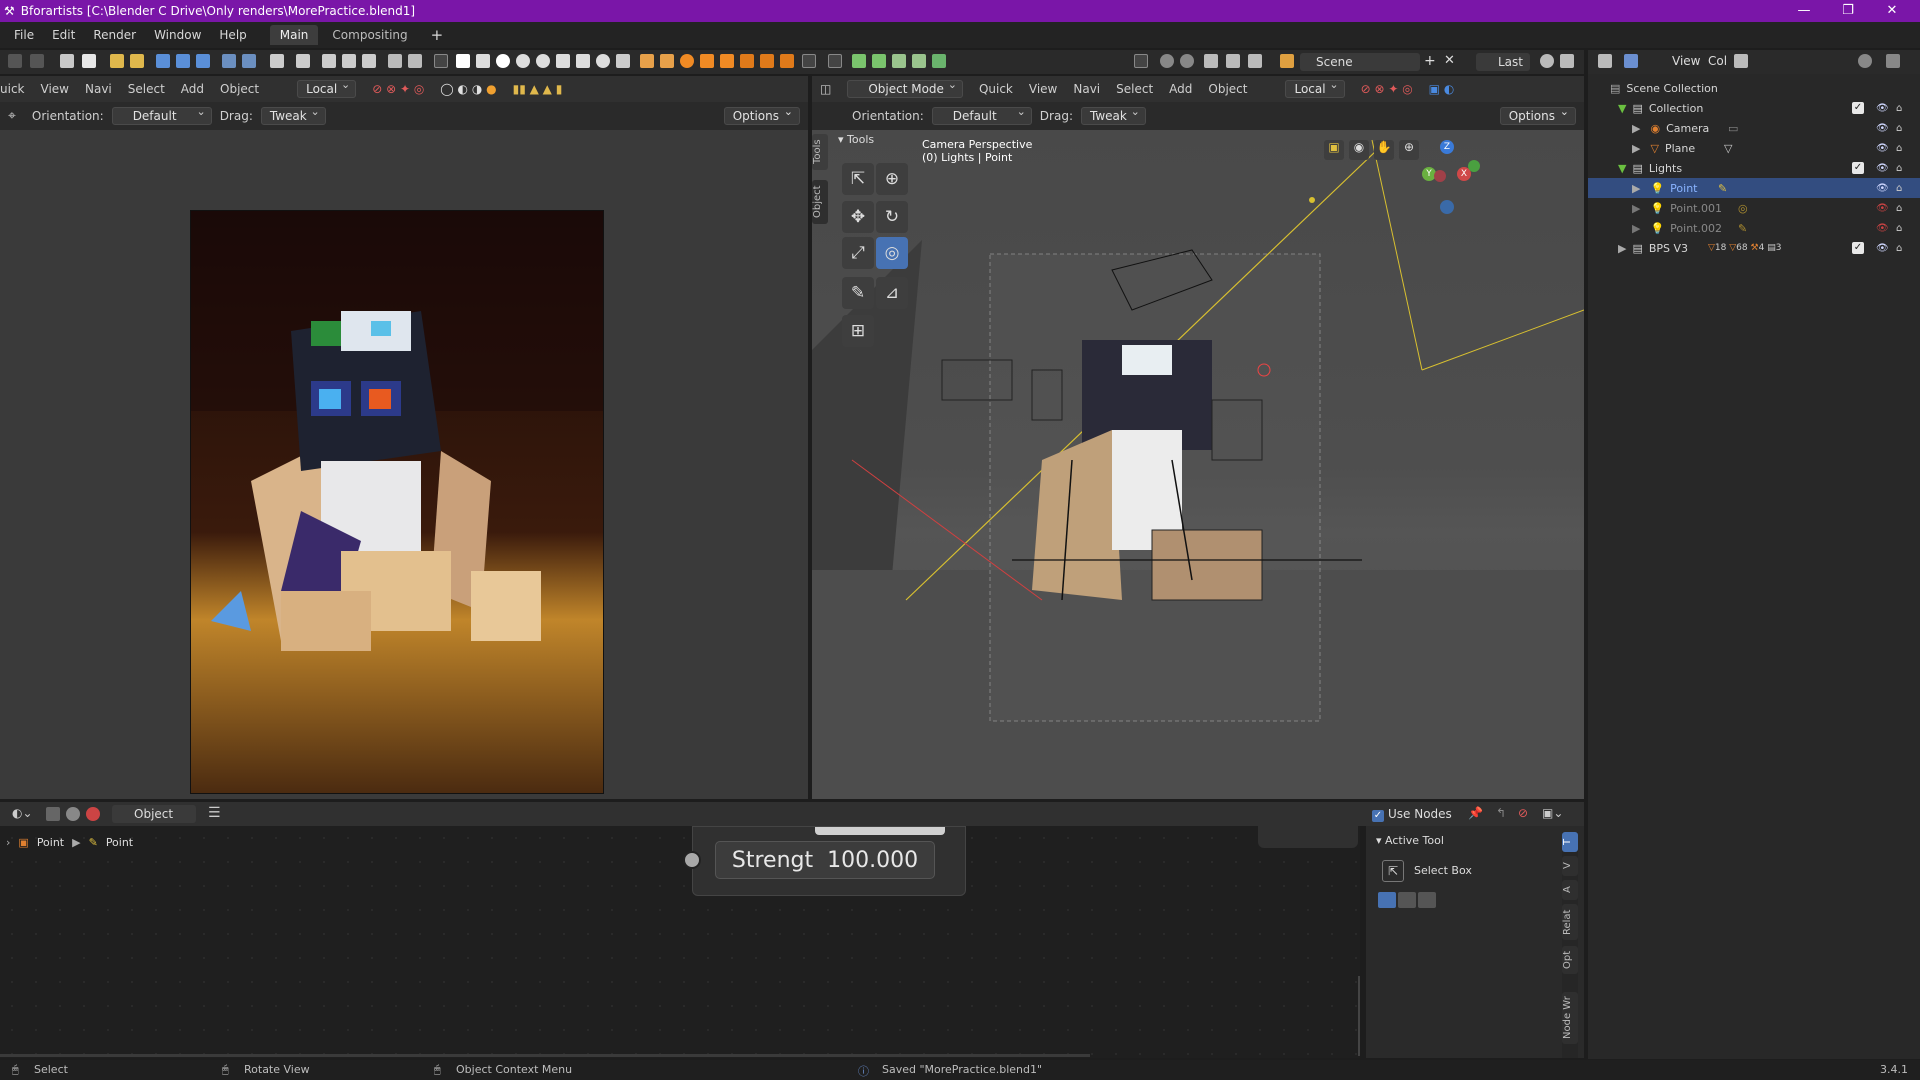  I want to click on cursor-tool-icon: ⊕, so click(892, 179).